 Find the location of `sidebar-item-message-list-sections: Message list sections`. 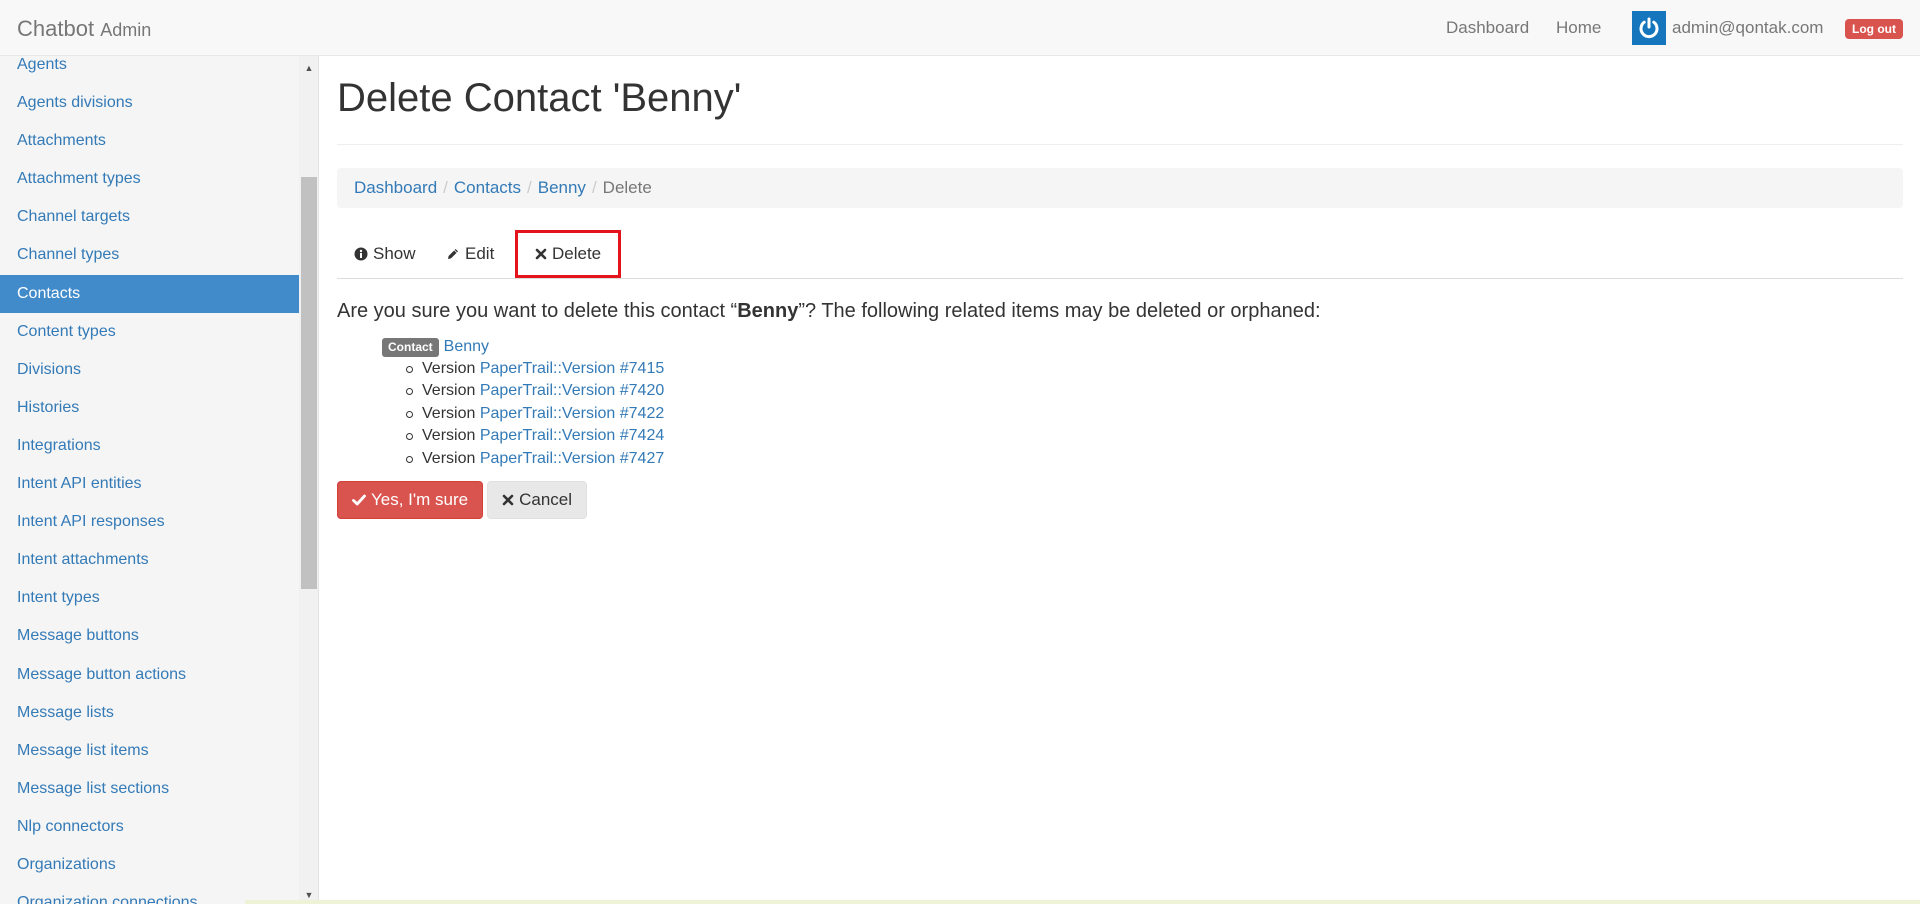

sidebar-item-message-list-sections: Message list sections is located at coordinates (149, 789).